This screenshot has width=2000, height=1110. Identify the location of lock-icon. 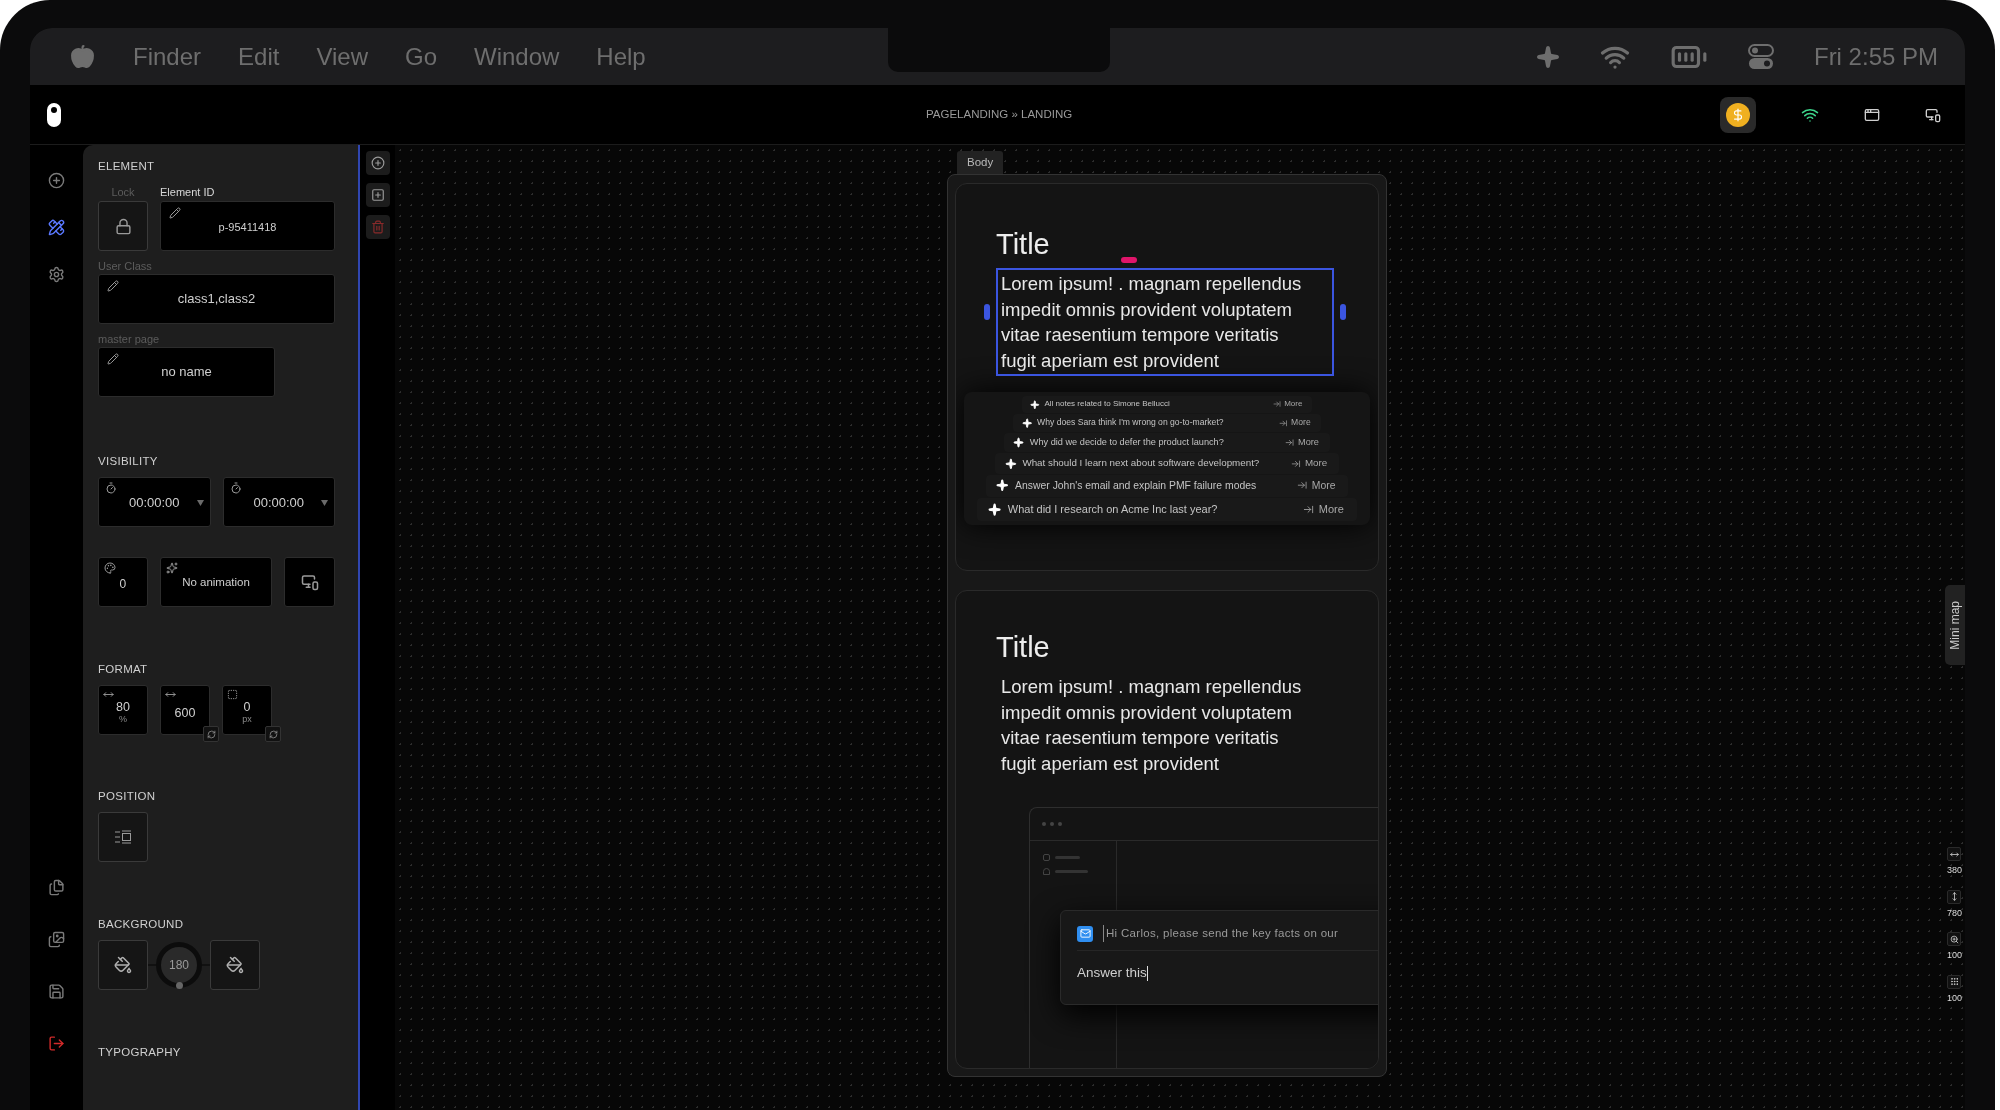
(123, 226).